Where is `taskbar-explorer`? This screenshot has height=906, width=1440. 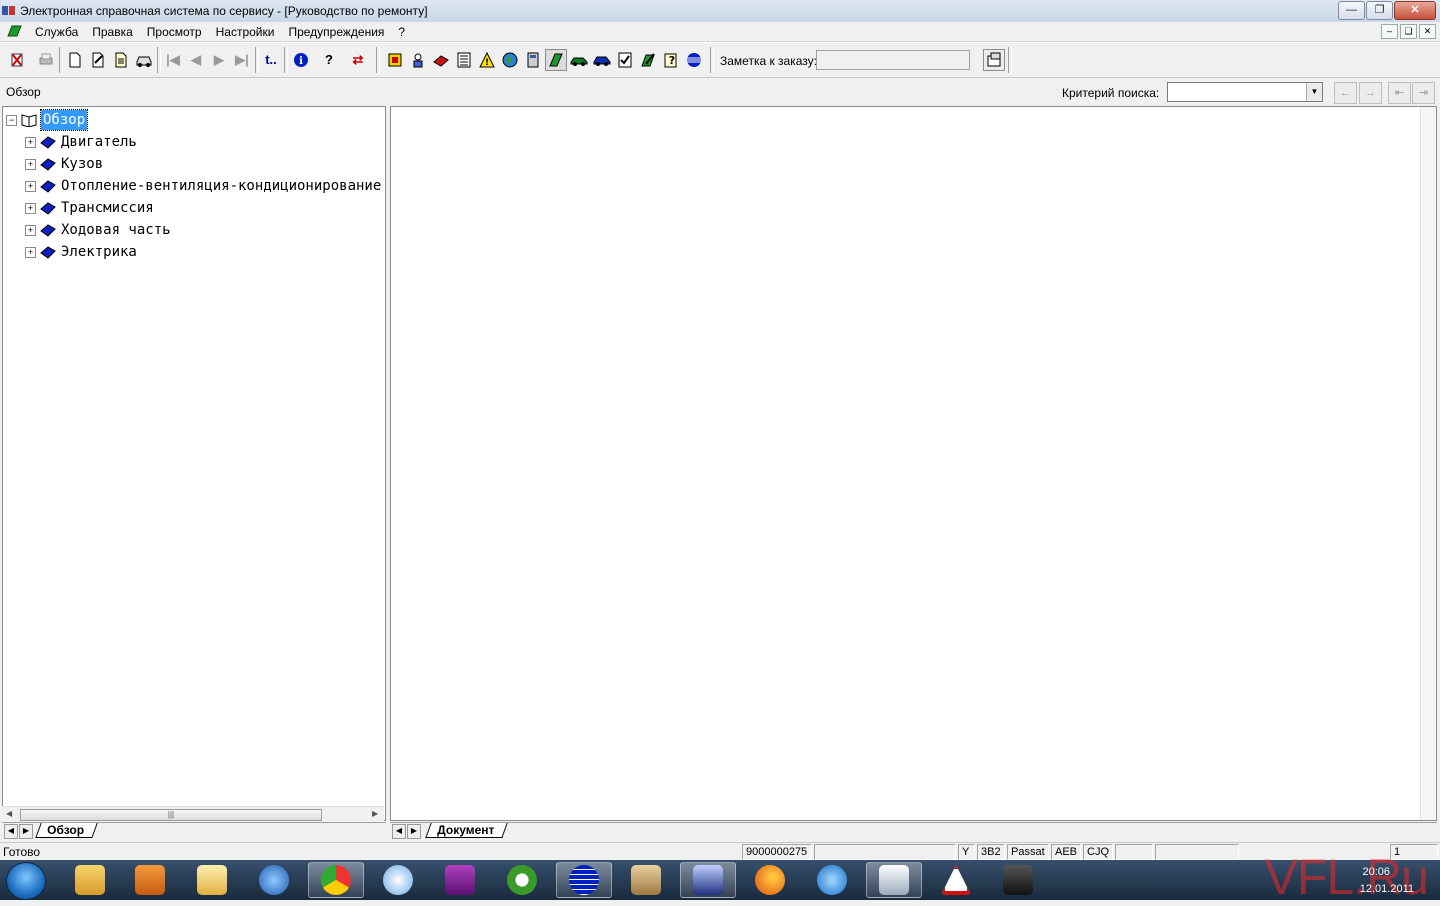 taskbar-explorer is located at coordinates (90, 880).